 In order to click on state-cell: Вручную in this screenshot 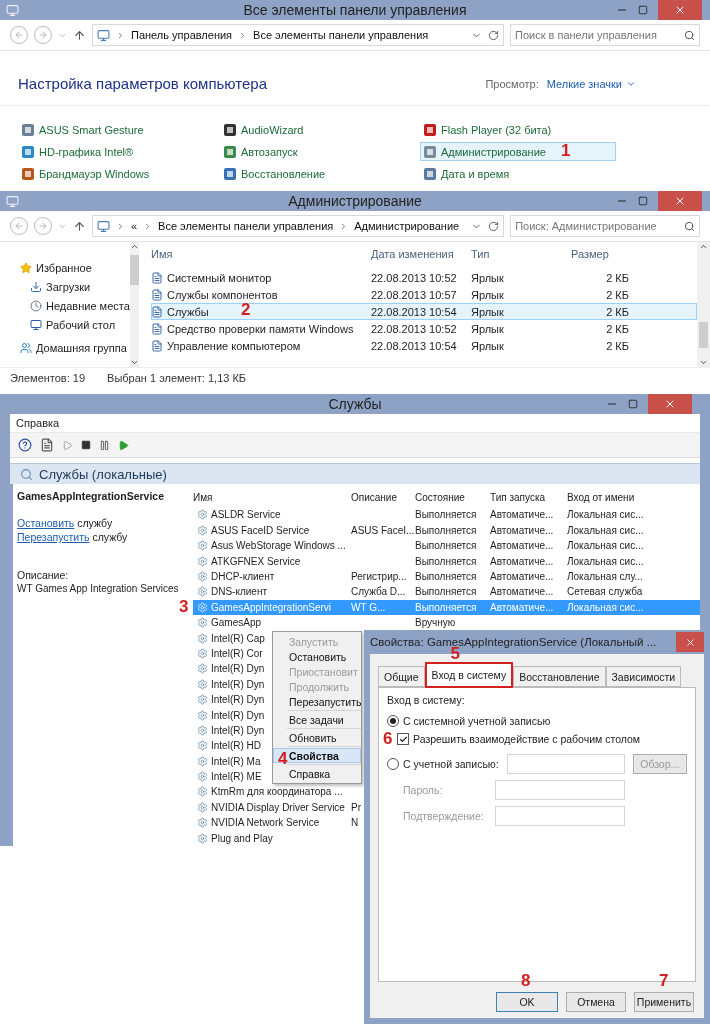, I will do `click(435, 623)`.